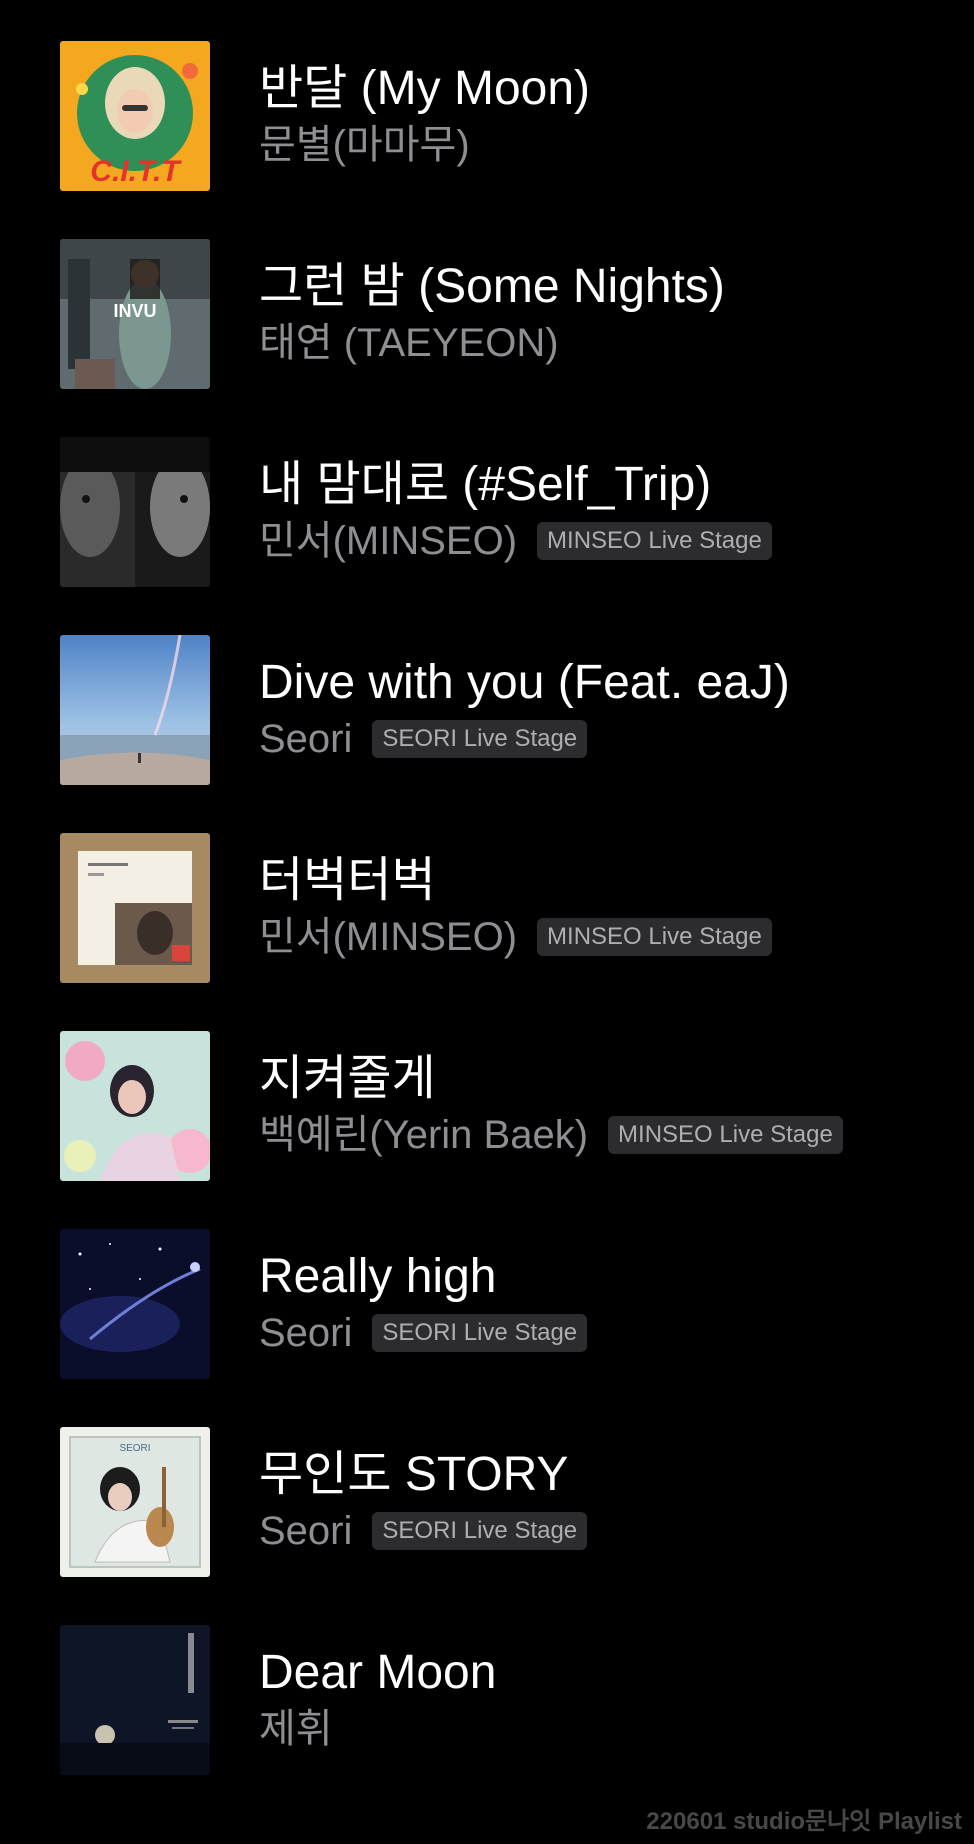 Image resolution: width=974 pixels, height=1844 pixels. What do you see at coordinates (425, 88) in the screenshot?
I see `track-title: 반달 (My Moon)` at bounding box center [425, 88].